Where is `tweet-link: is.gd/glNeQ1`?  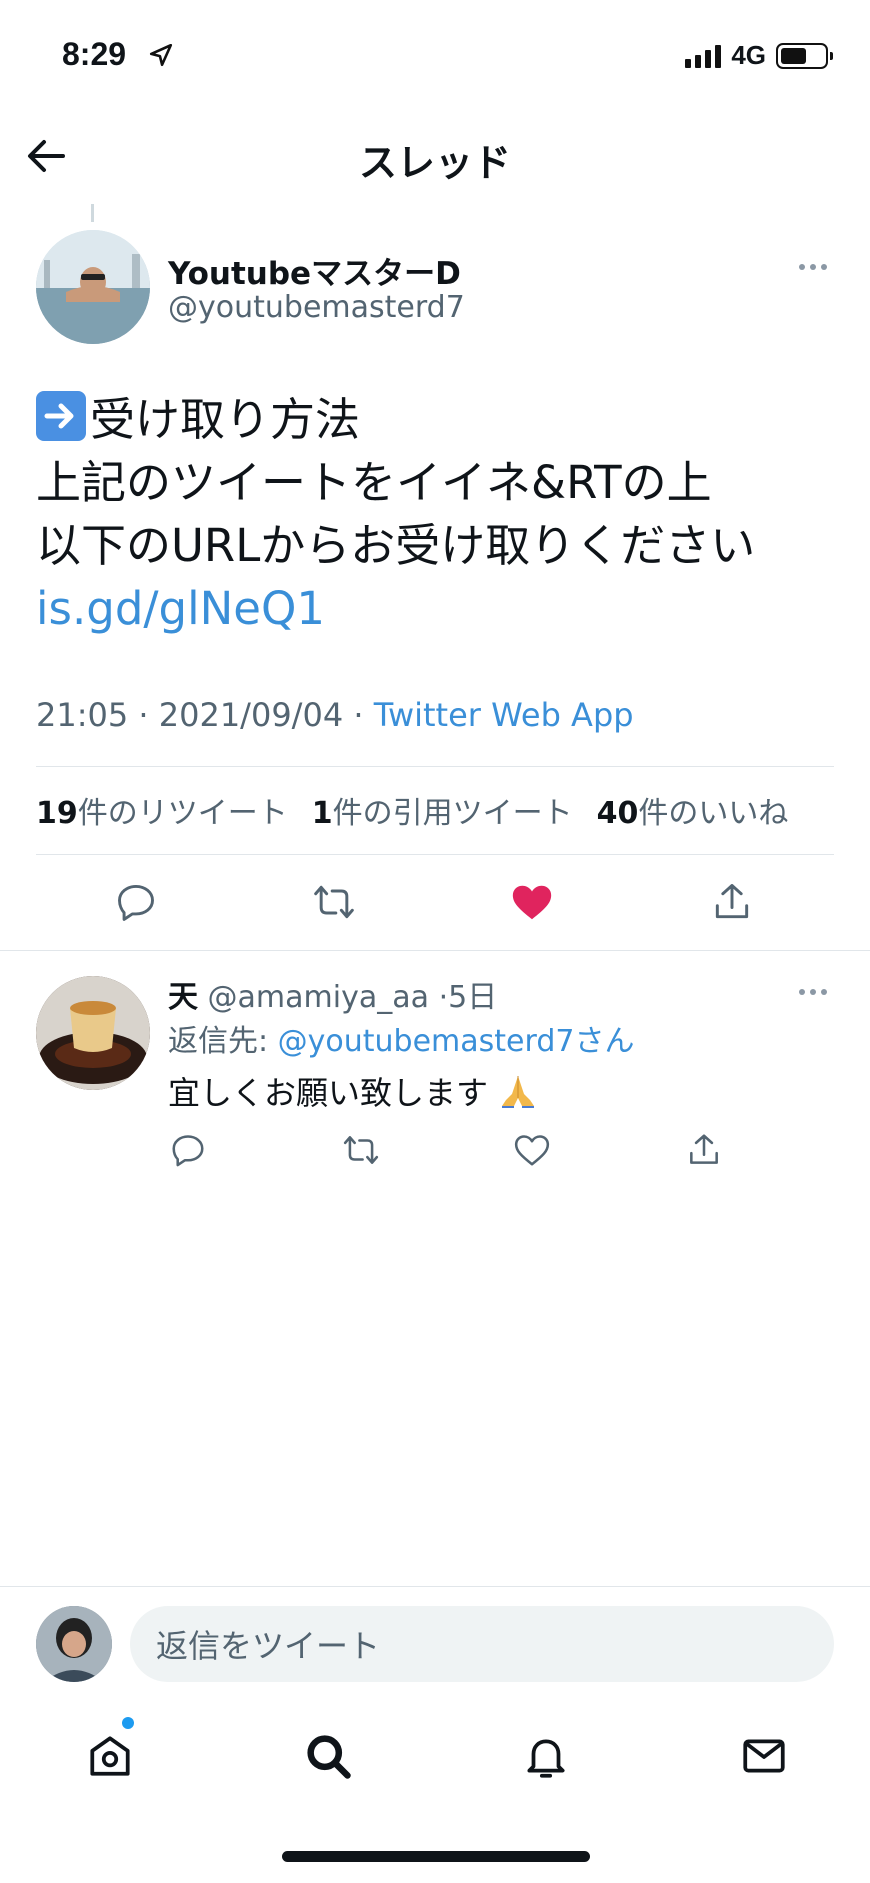
tweet-link: is.gd/glNeQ1 is located at coordinates (436, 608).